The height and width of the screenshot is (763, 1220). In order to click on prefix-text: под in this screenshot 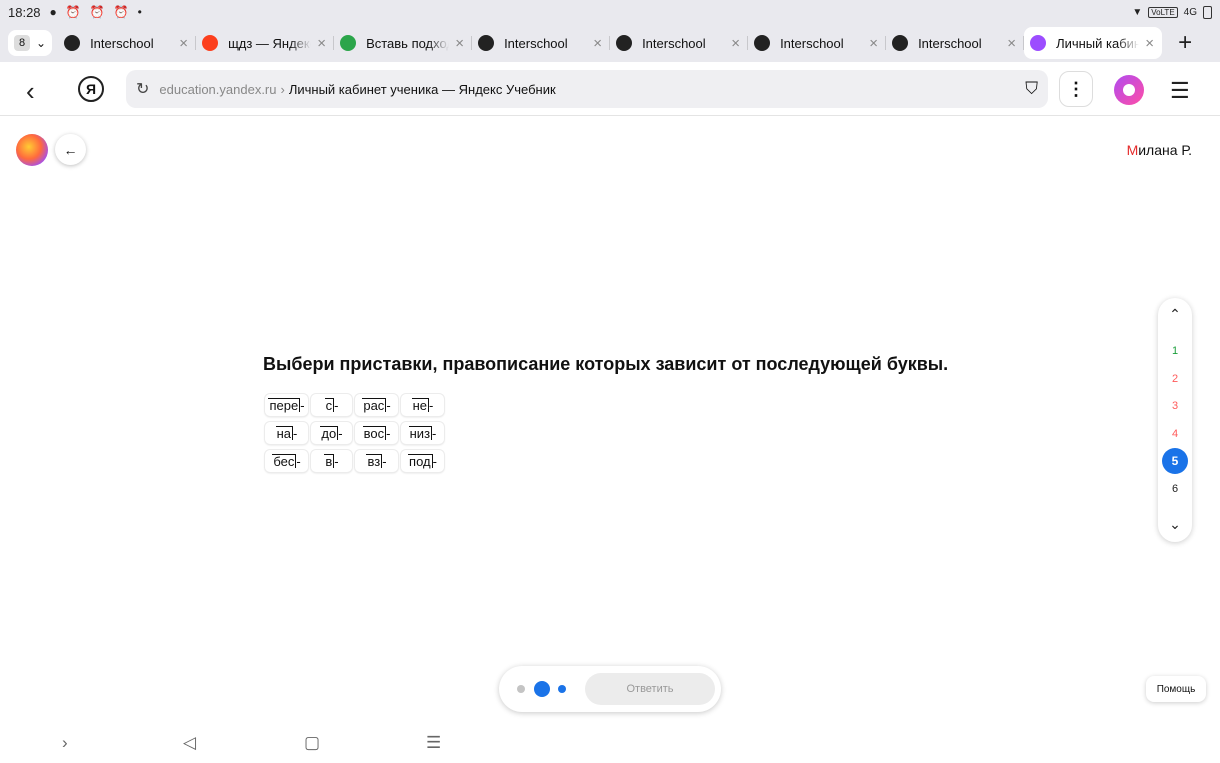, I will do `click(420, 461)`.